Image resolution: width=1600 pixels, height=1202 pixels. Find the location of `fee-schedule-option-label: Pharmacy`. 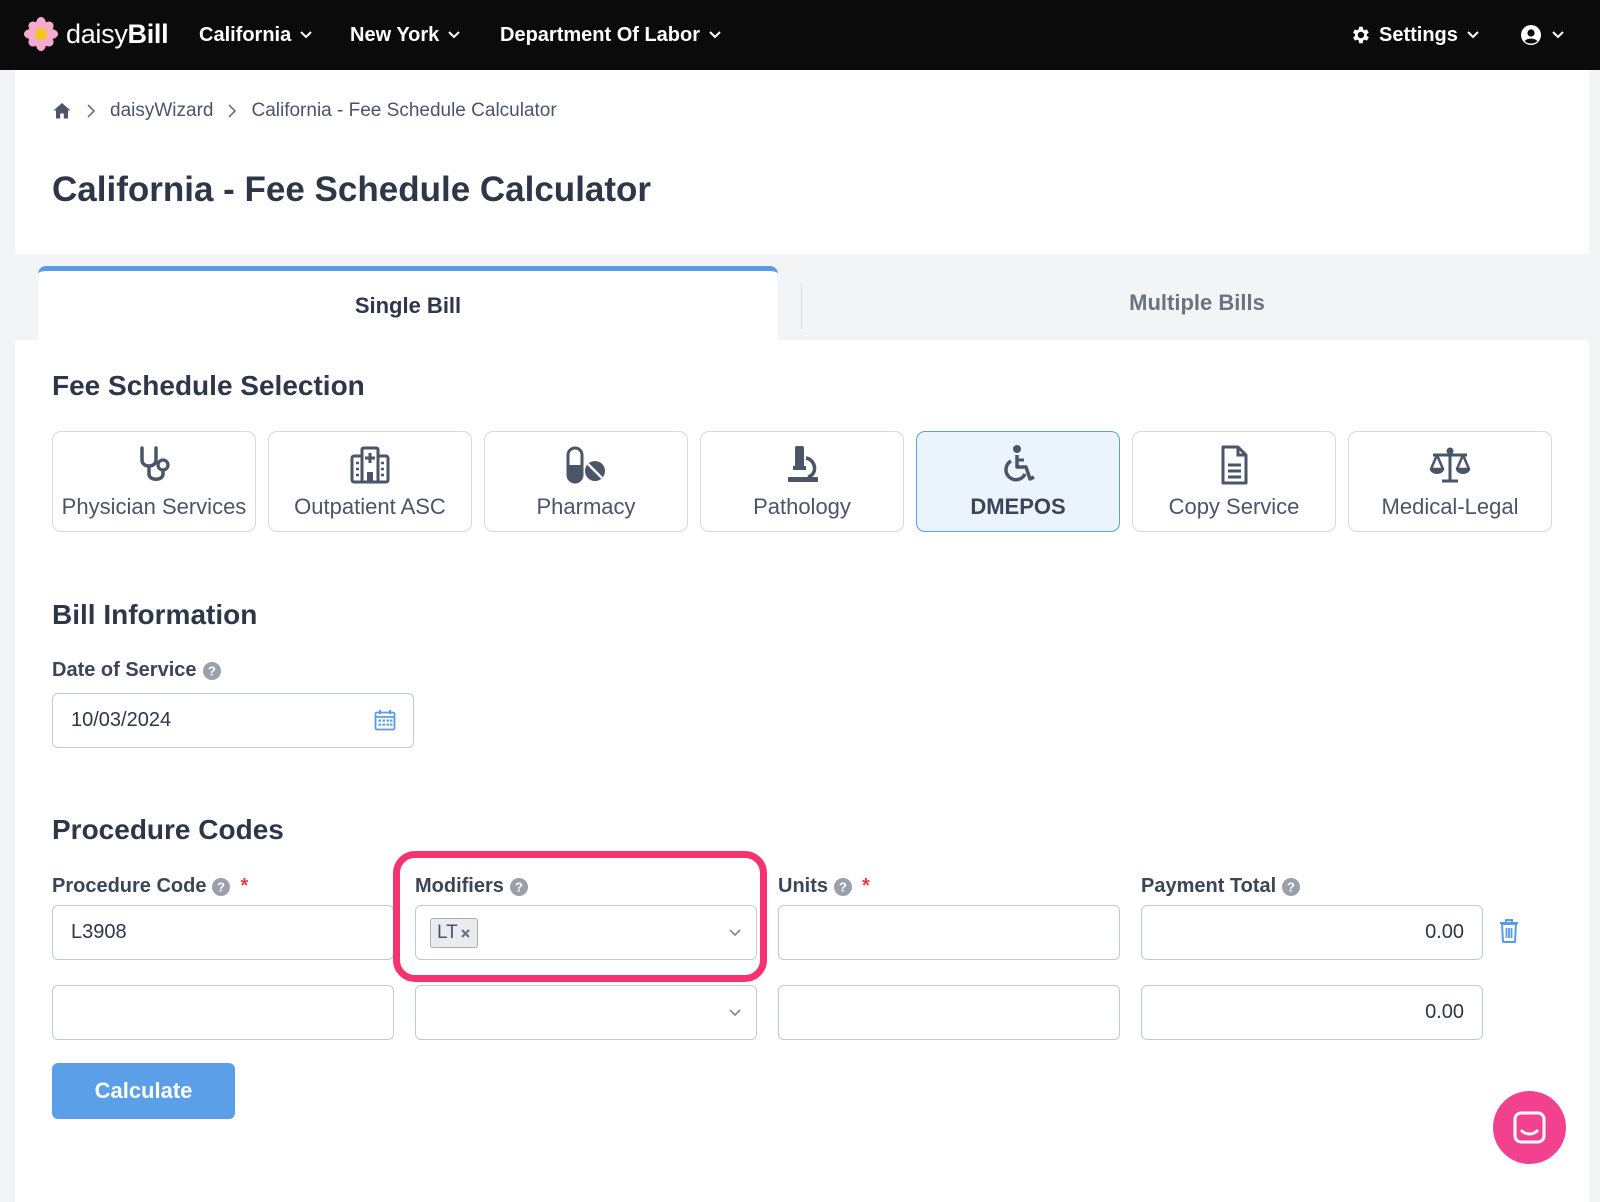

fee-schedule-option-label: Pharmacy is located at coordinates (586, 506).